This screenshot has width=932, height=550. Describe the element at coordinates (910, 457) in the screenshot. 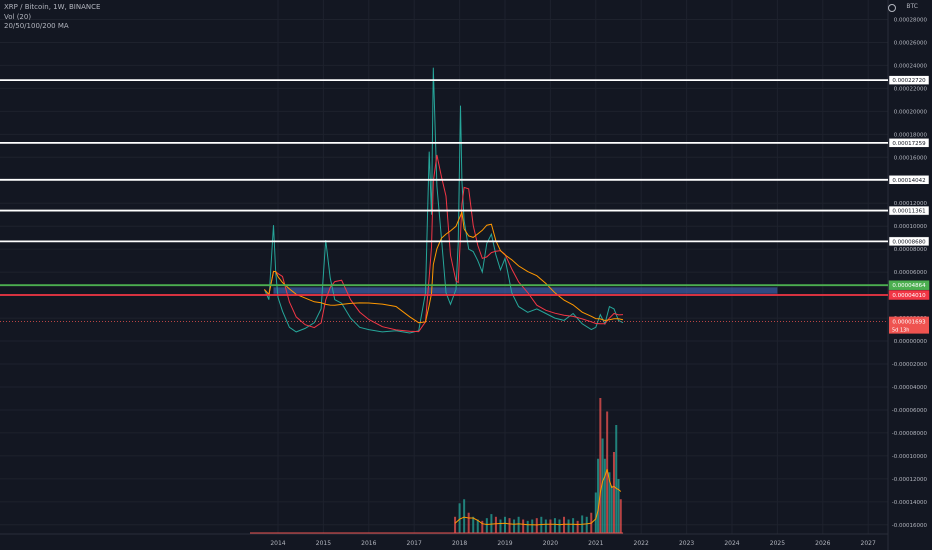

I see `y-tick-label: -0.00010000` at that location.